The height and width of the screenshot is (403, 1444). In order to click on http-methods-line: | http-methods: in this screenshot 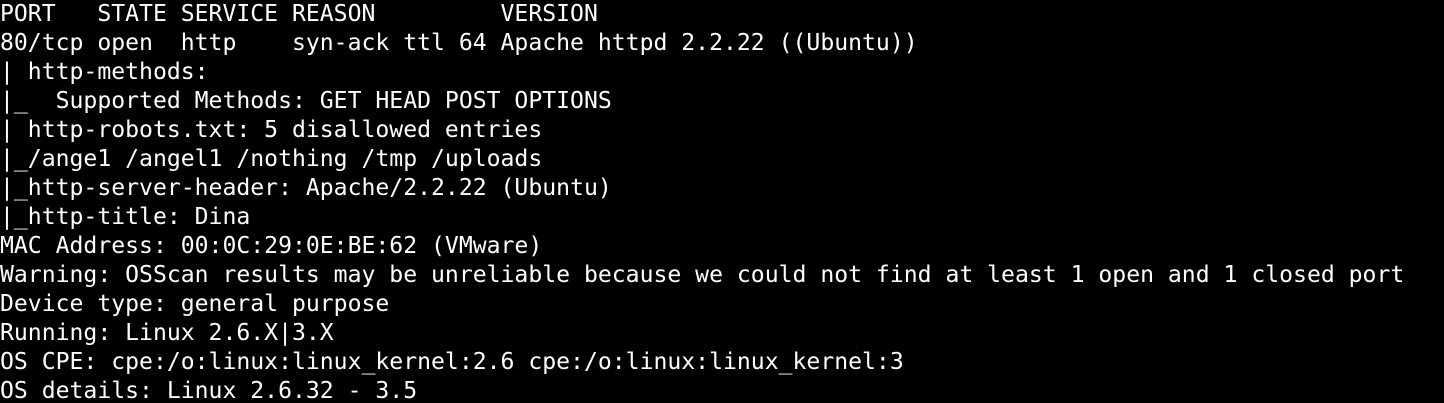, I will do `click(111, 72)`.